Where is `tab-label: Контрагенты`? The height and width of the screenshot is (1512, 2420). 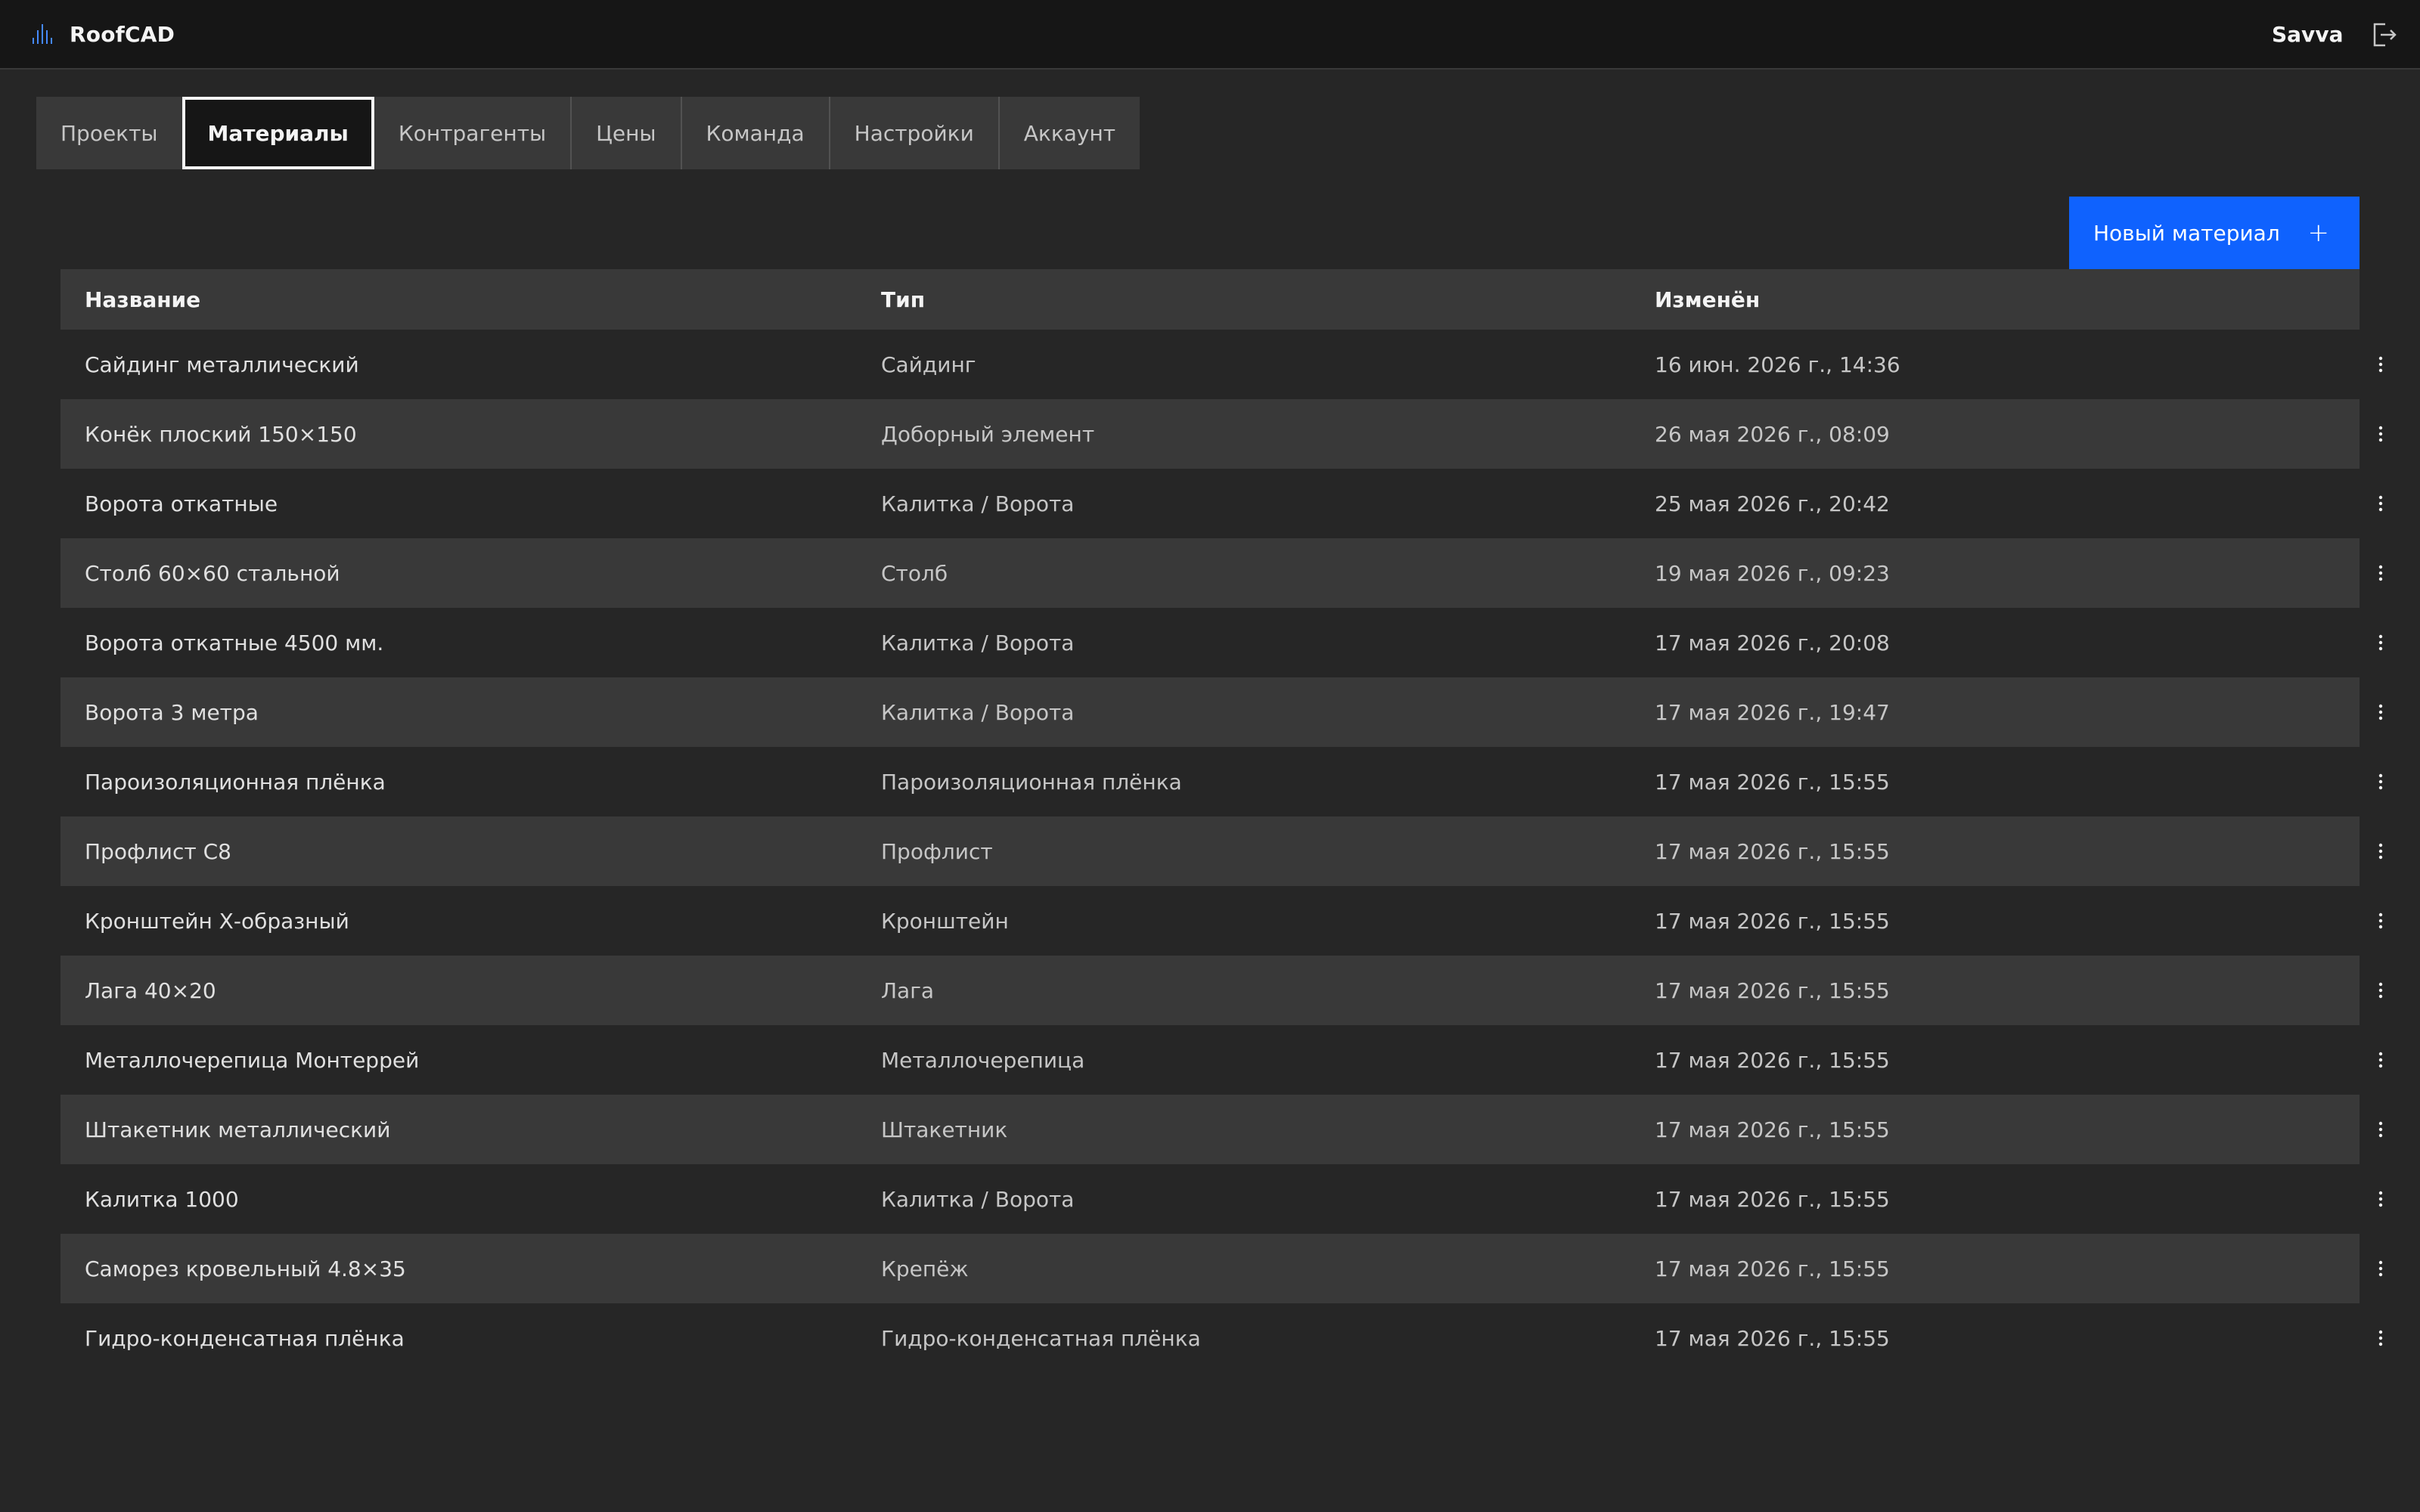 tab-label: Контрагенты is located at coordinates (472, 133).